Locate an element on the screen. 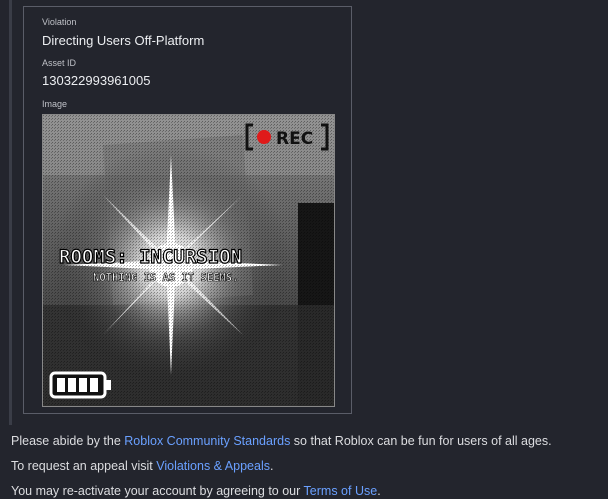 The width and height of the screenshot is (608, 499). community-standards-link: Roblox Community Standards is located at coordinates (207, 441).